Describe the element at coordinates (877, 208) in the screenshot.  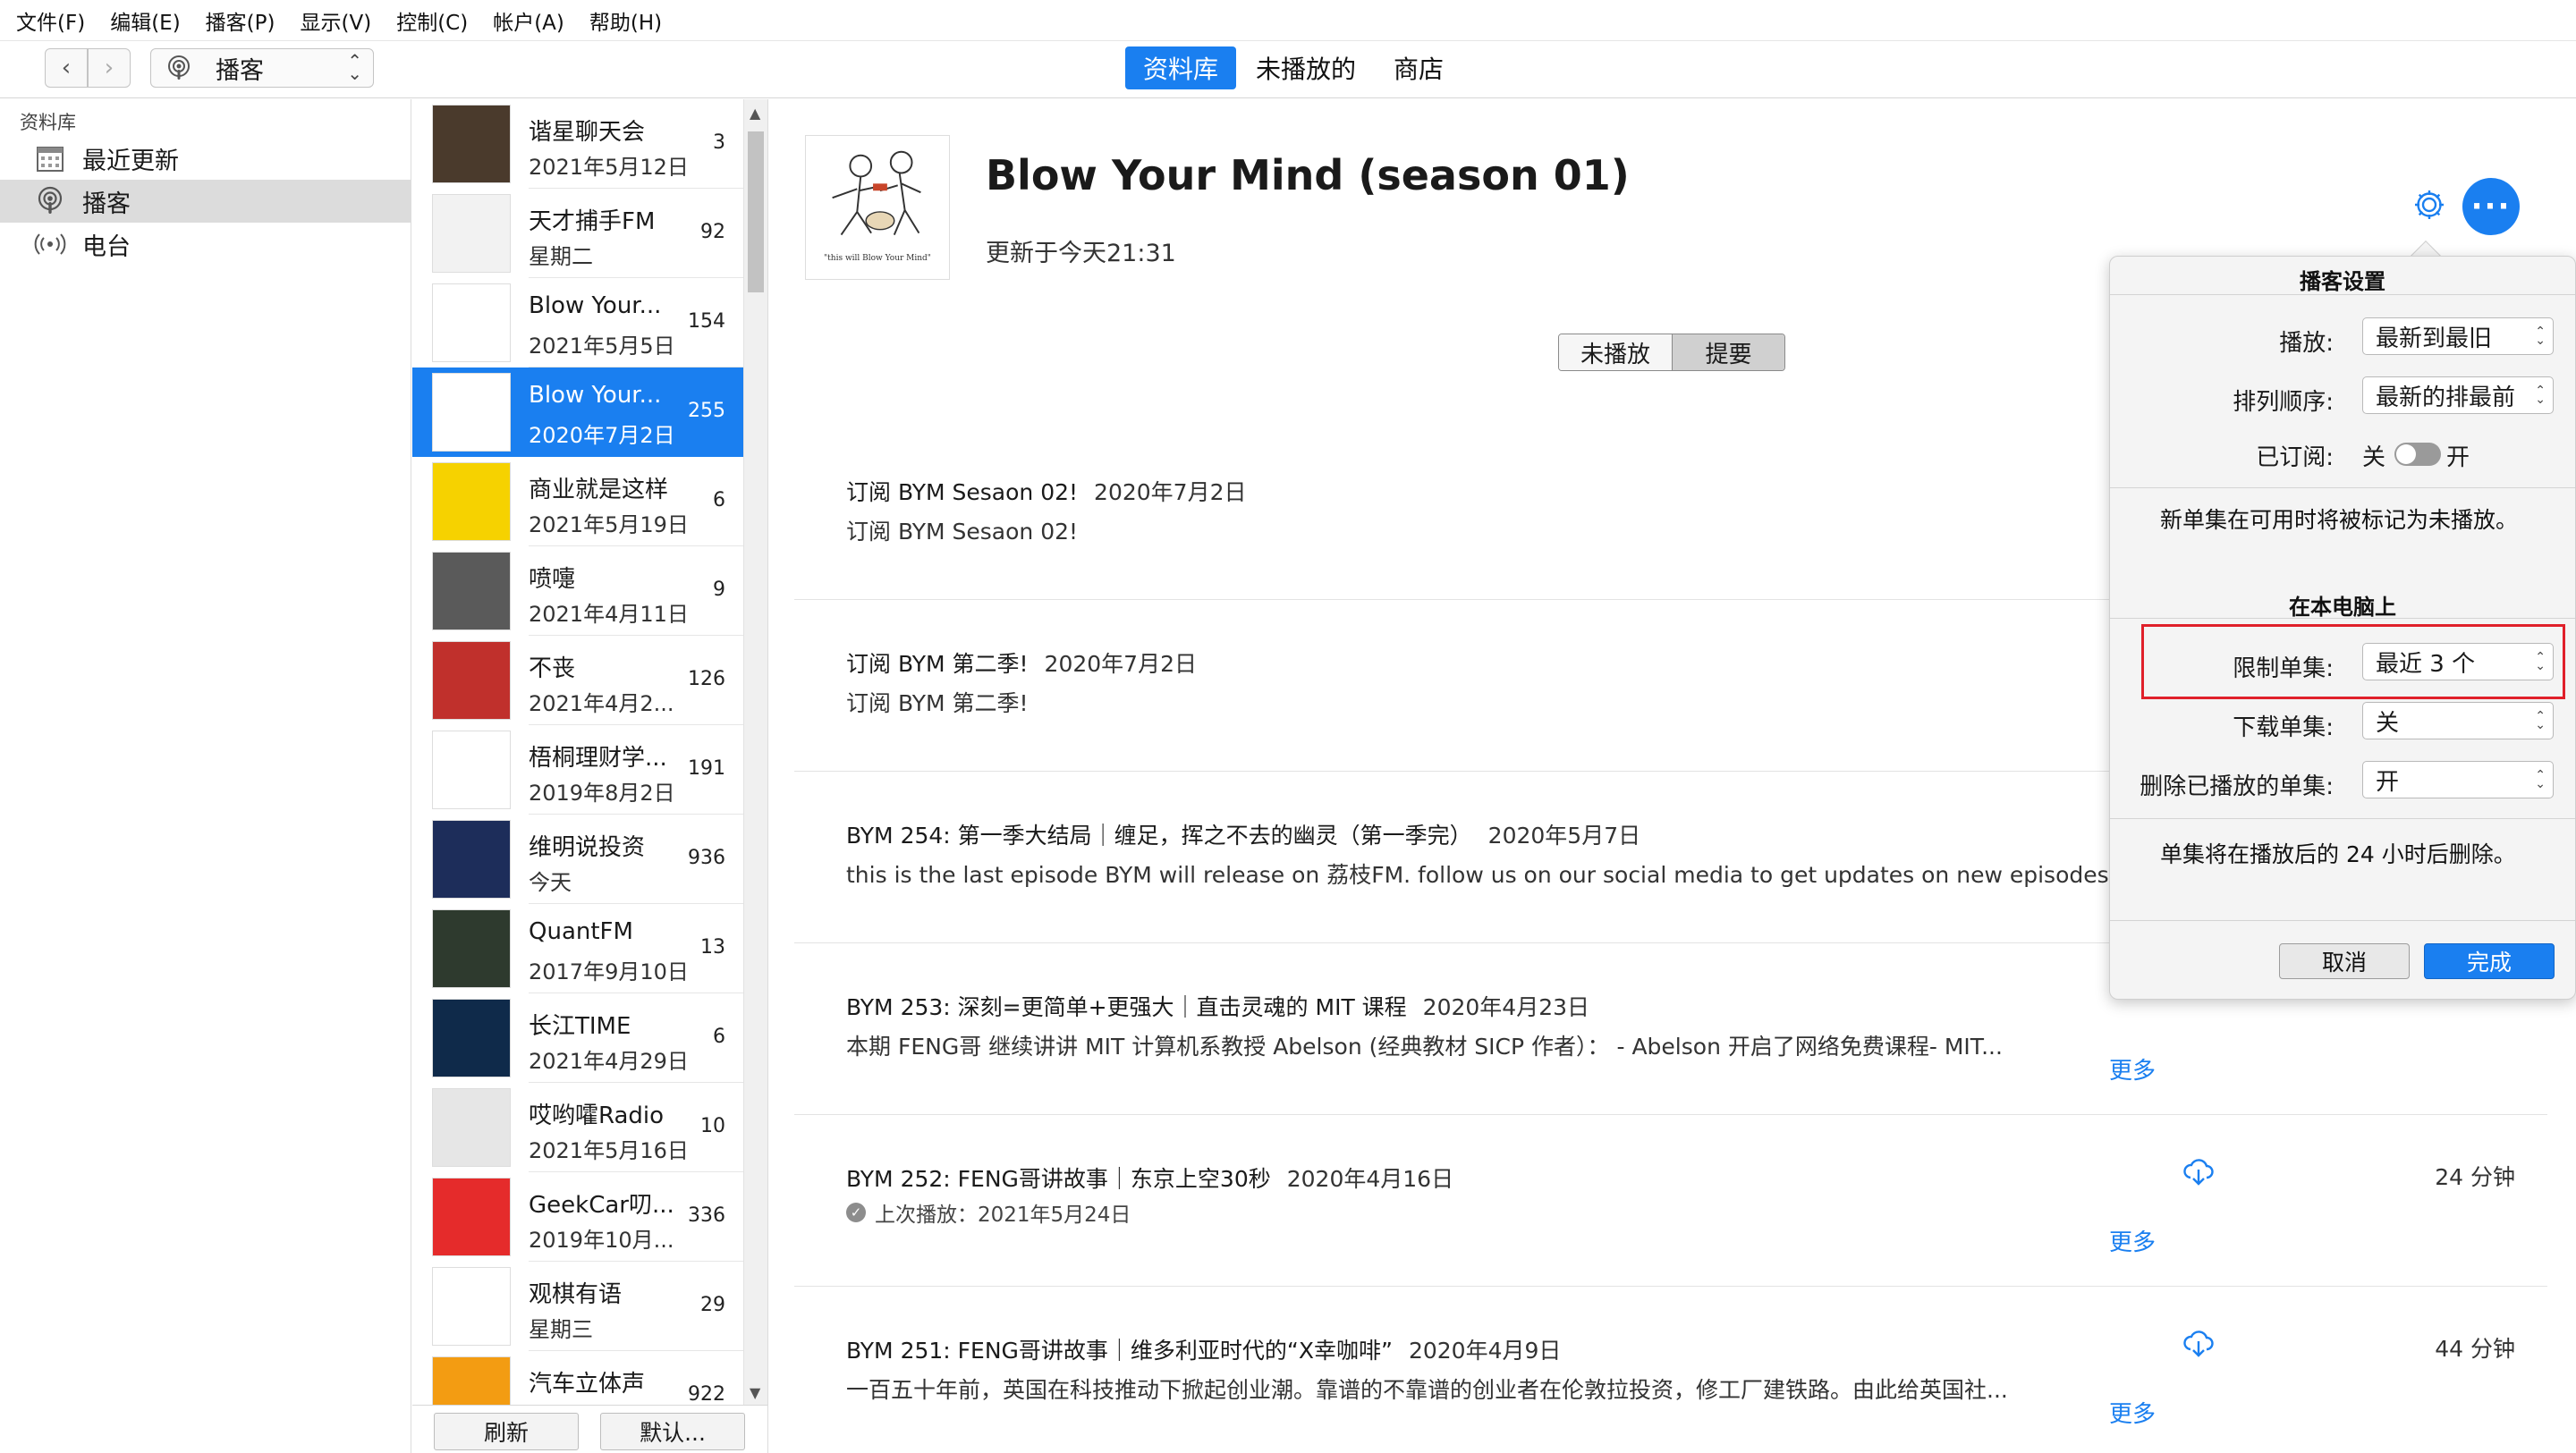
I see `podcast-cover: "this will Blow Your Mind"` at that location.